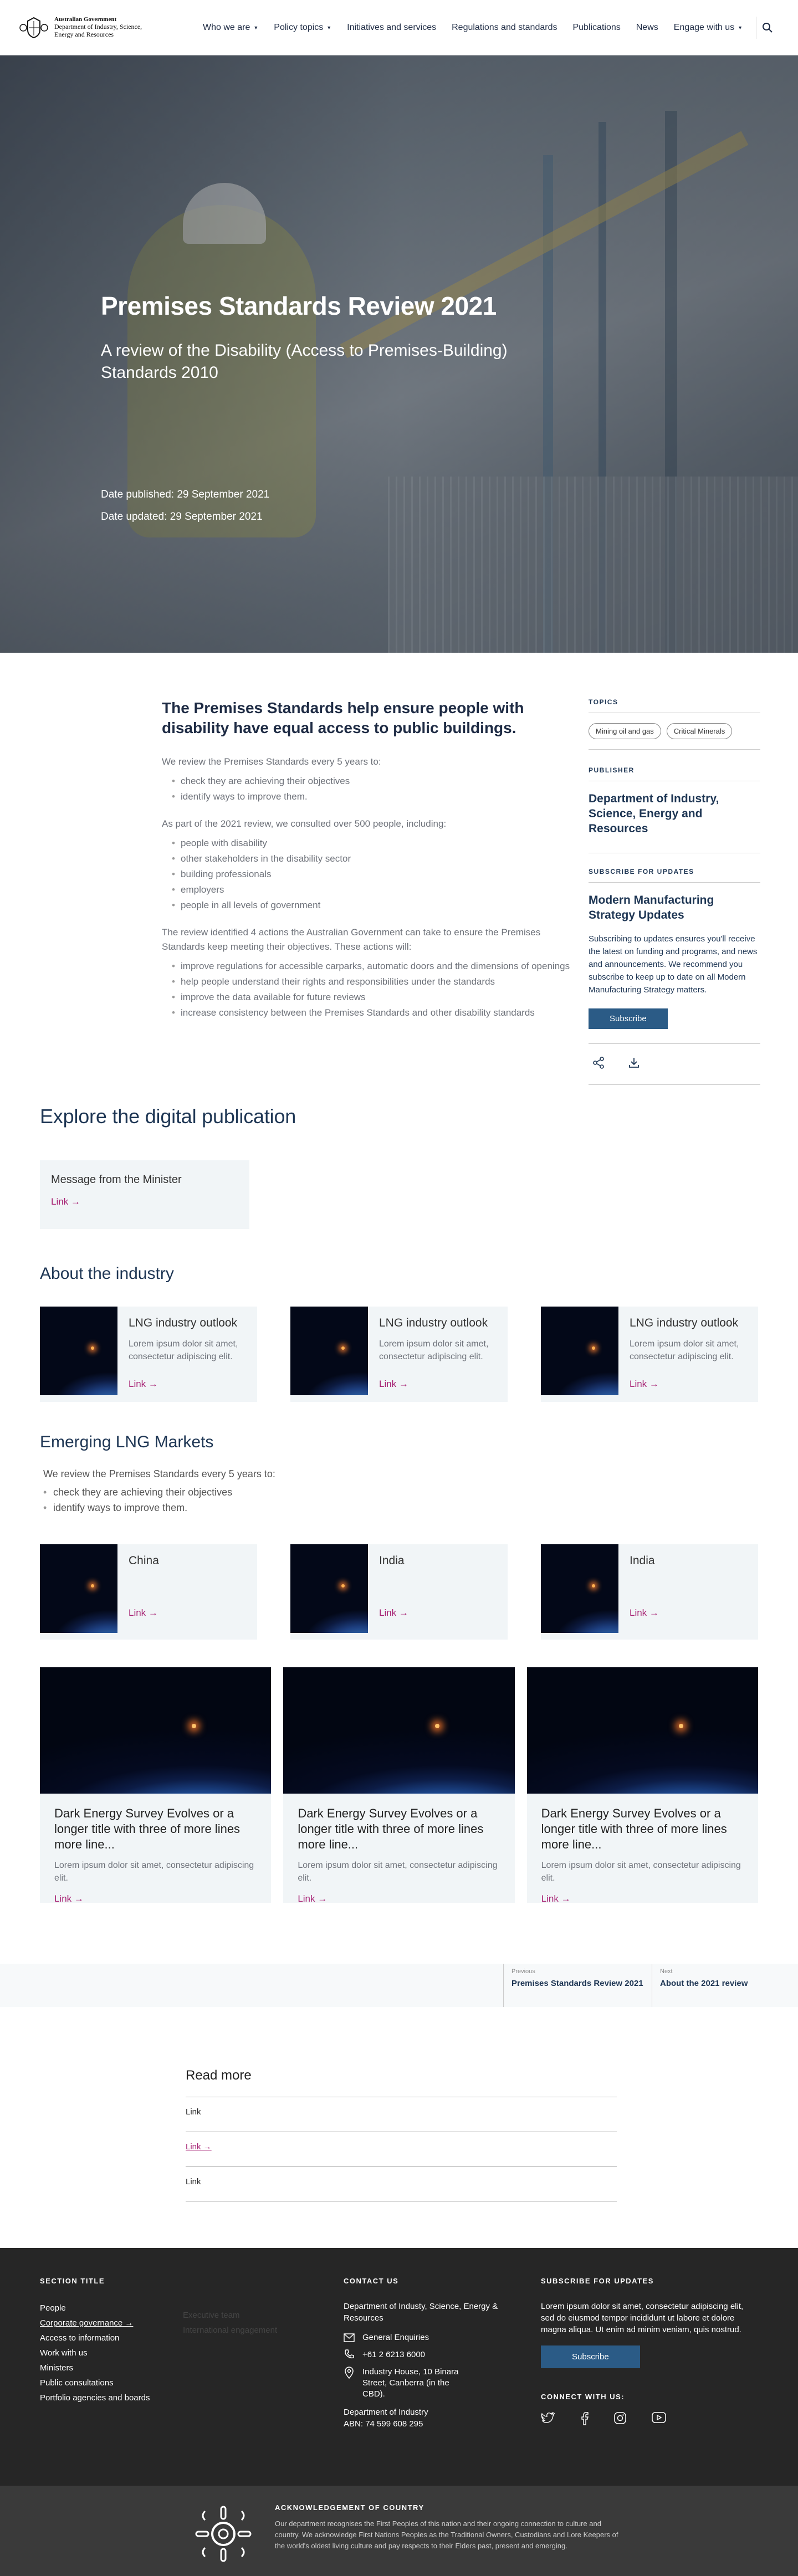 The width and height of the screenshot is (798, 2576). What do you see at coordinates (244, 2330) in the screenshot?
I see `footer-link-international: International engagement` at bounding box center [244, 2330].